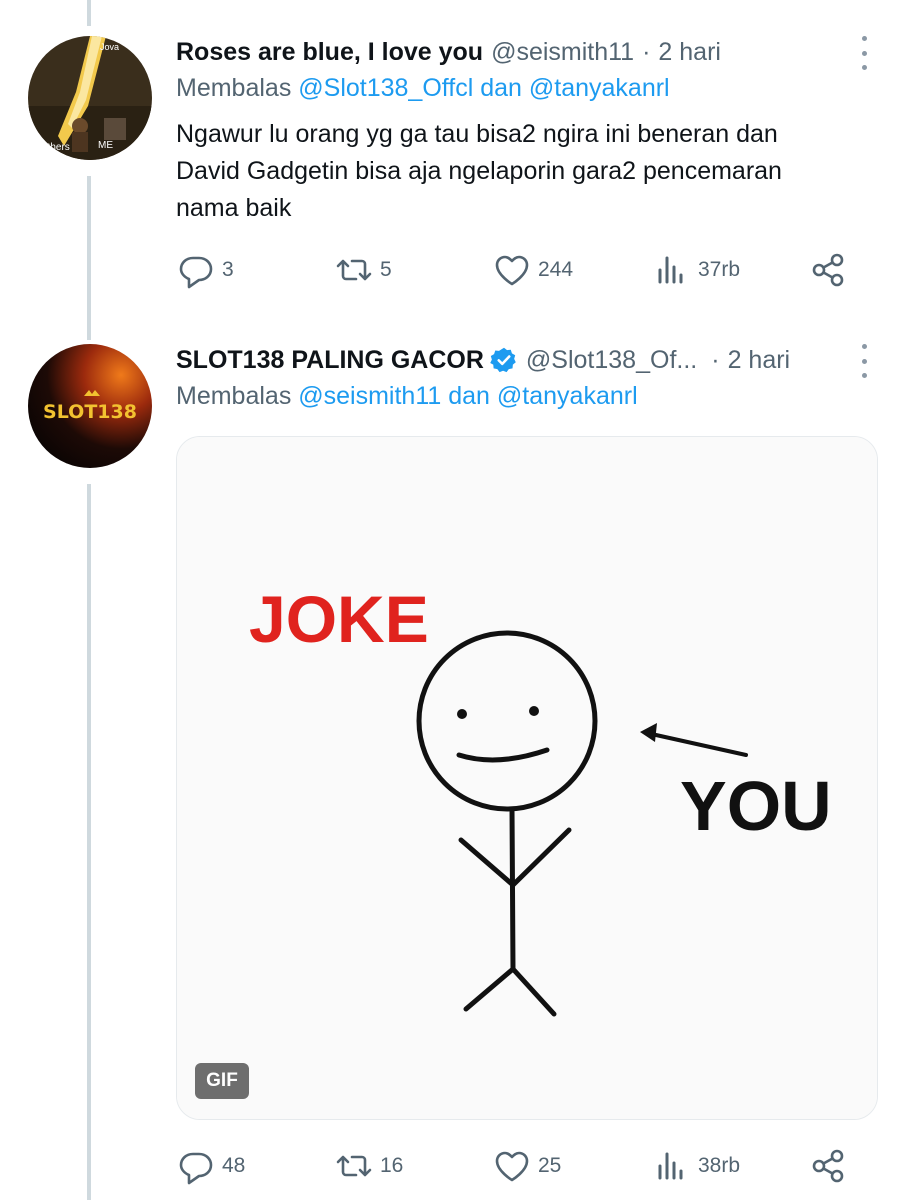 The width and height of the screenshot is (904, 1200). Describe the element at coordinates (503, 360) in the screenshot. I see `verified-icon` at that location.